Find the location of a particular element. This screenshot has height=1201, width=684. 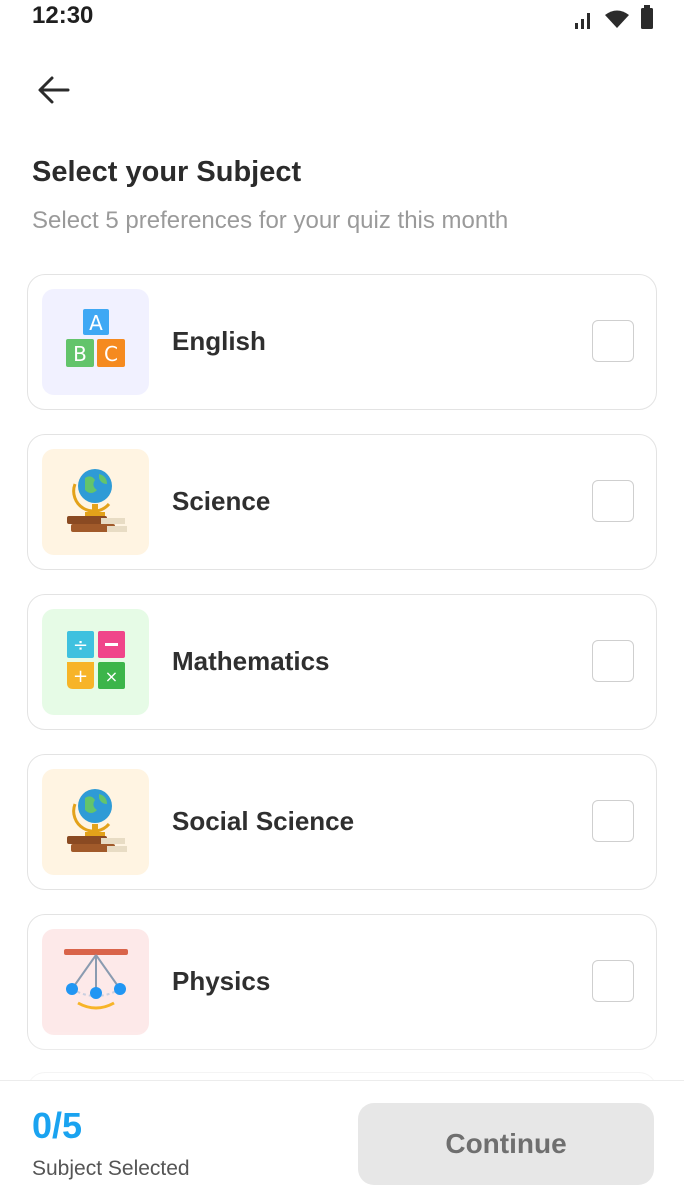

subject-card-english: A B C English is located at coordinates (342, 342).